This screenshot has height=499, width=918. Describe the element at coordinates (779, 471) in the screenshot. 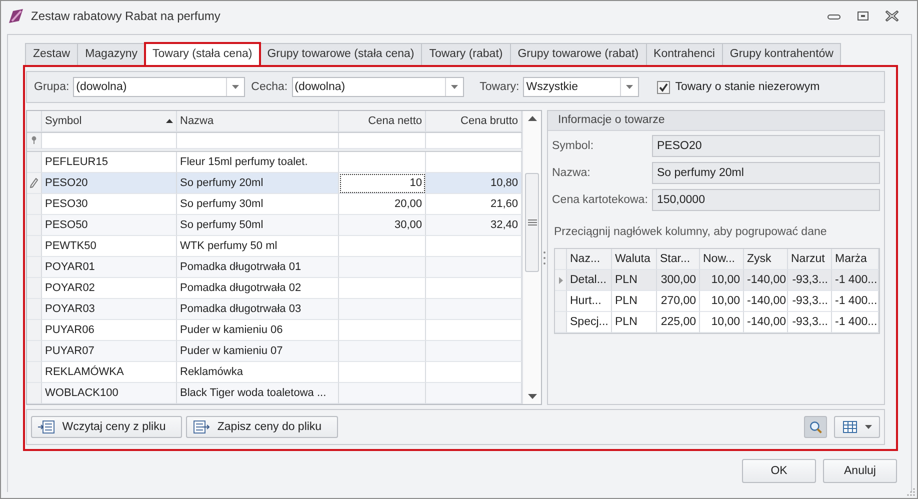

I see `dialog-button: OK` at that location.